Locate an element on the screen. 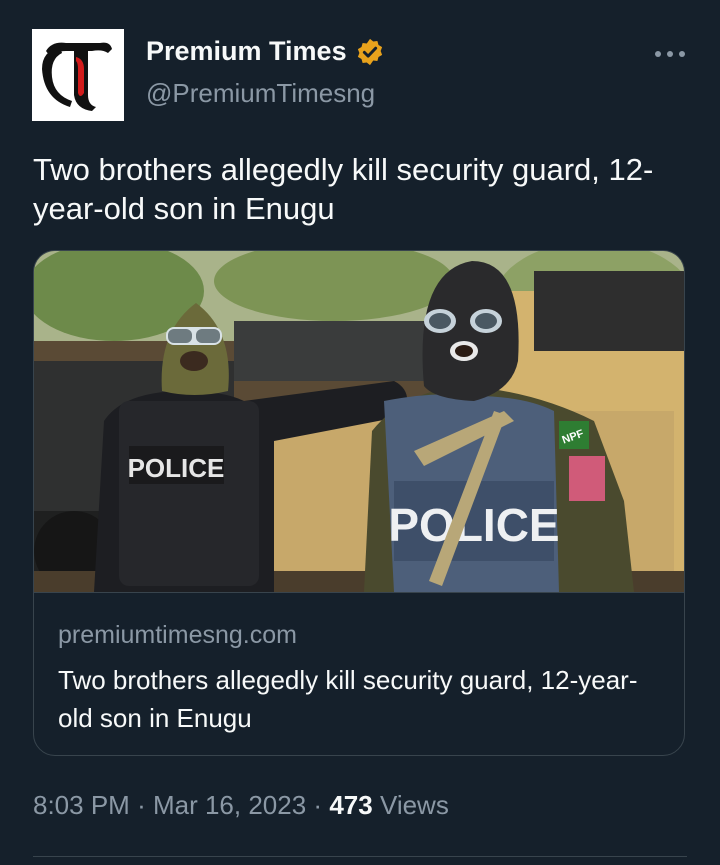  premium-times-logo-icon is located at coordinates (78, 75).